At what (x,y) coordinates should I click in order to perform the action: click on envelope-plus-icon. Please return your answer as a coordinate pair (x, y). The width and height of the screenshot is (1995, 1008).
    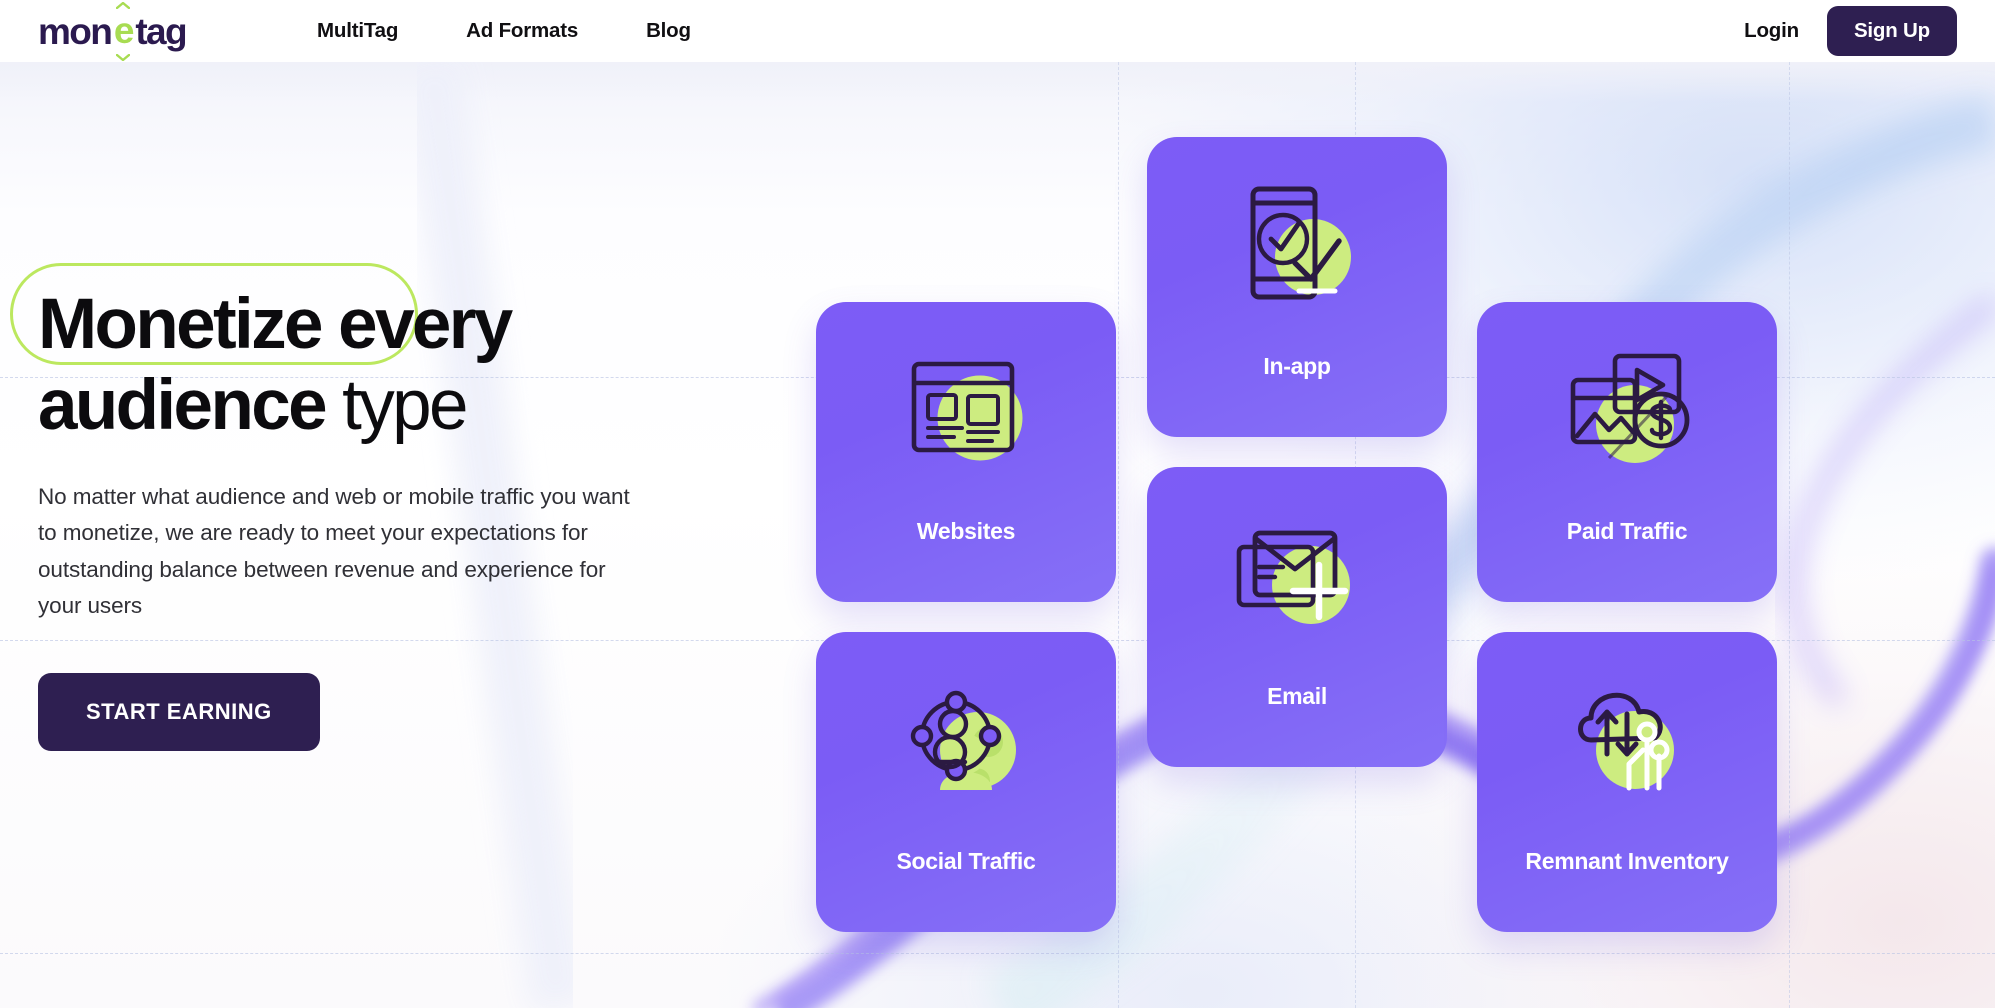
    Looking at the image, I should click on (1297, 575).